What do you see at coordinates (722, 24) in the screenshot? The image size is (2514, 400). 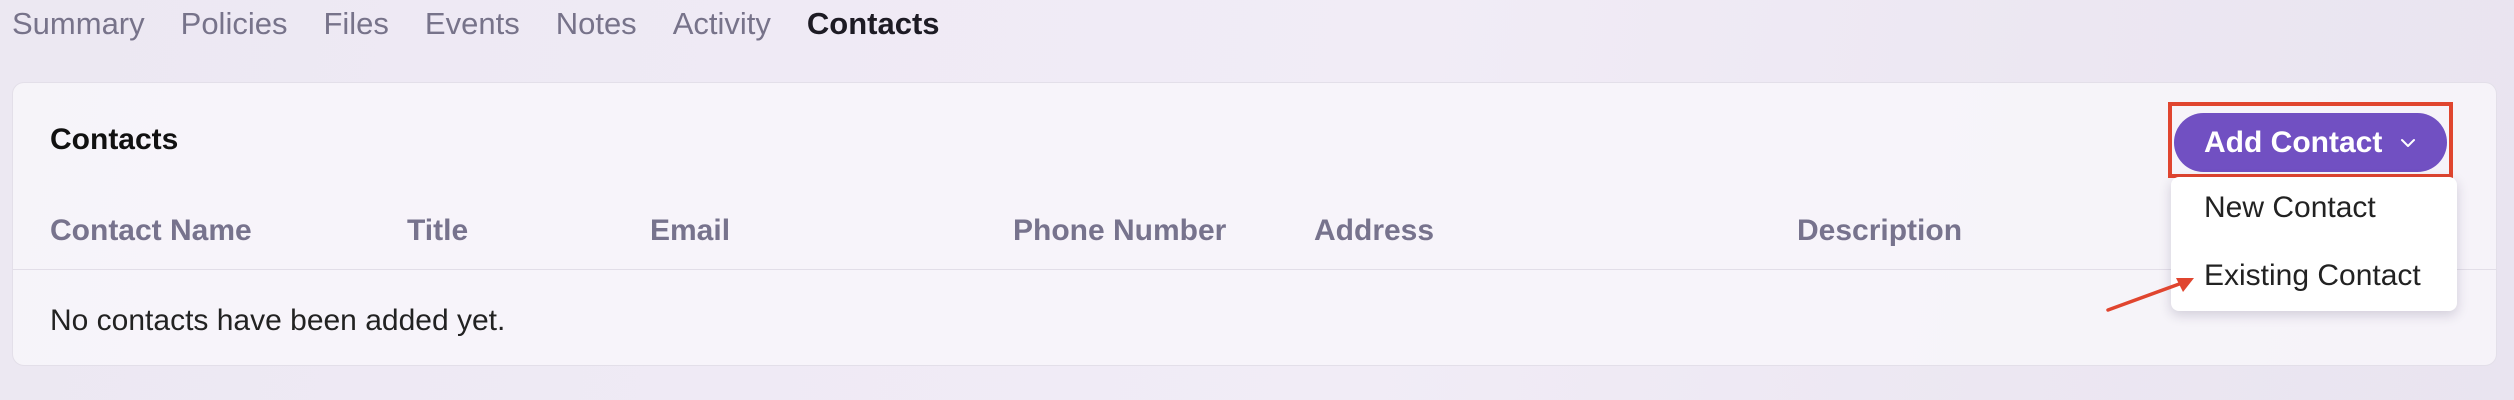 I see `tab-activity: Activity` at bounding box center [722, 24].